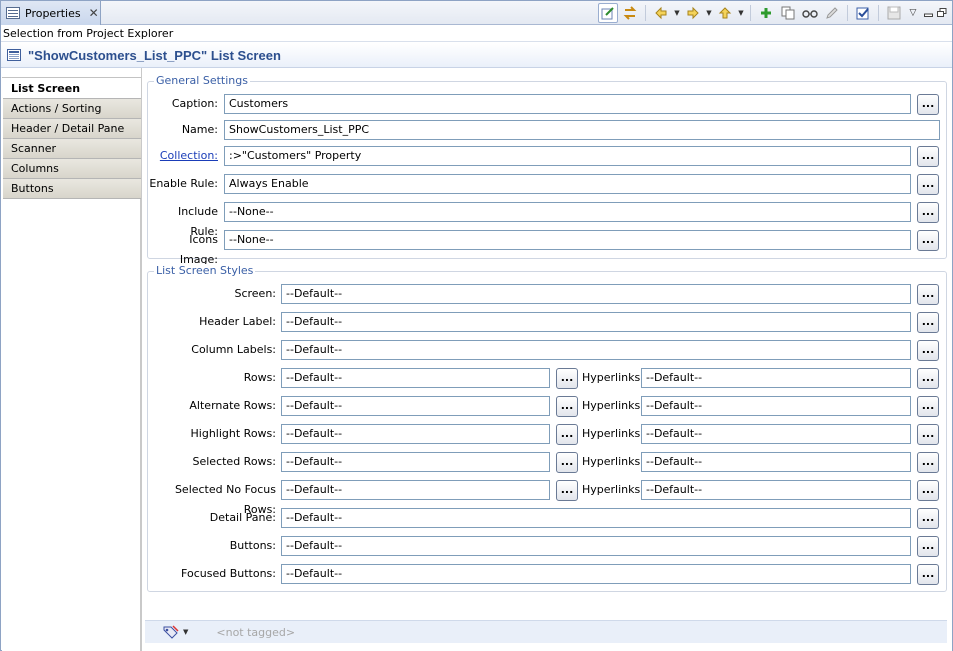 The height and width of the screenshot is (651, 953). Describe the element at coordinates (608, 13) in the screenshot. I see `pin-editor-icon` at that location.